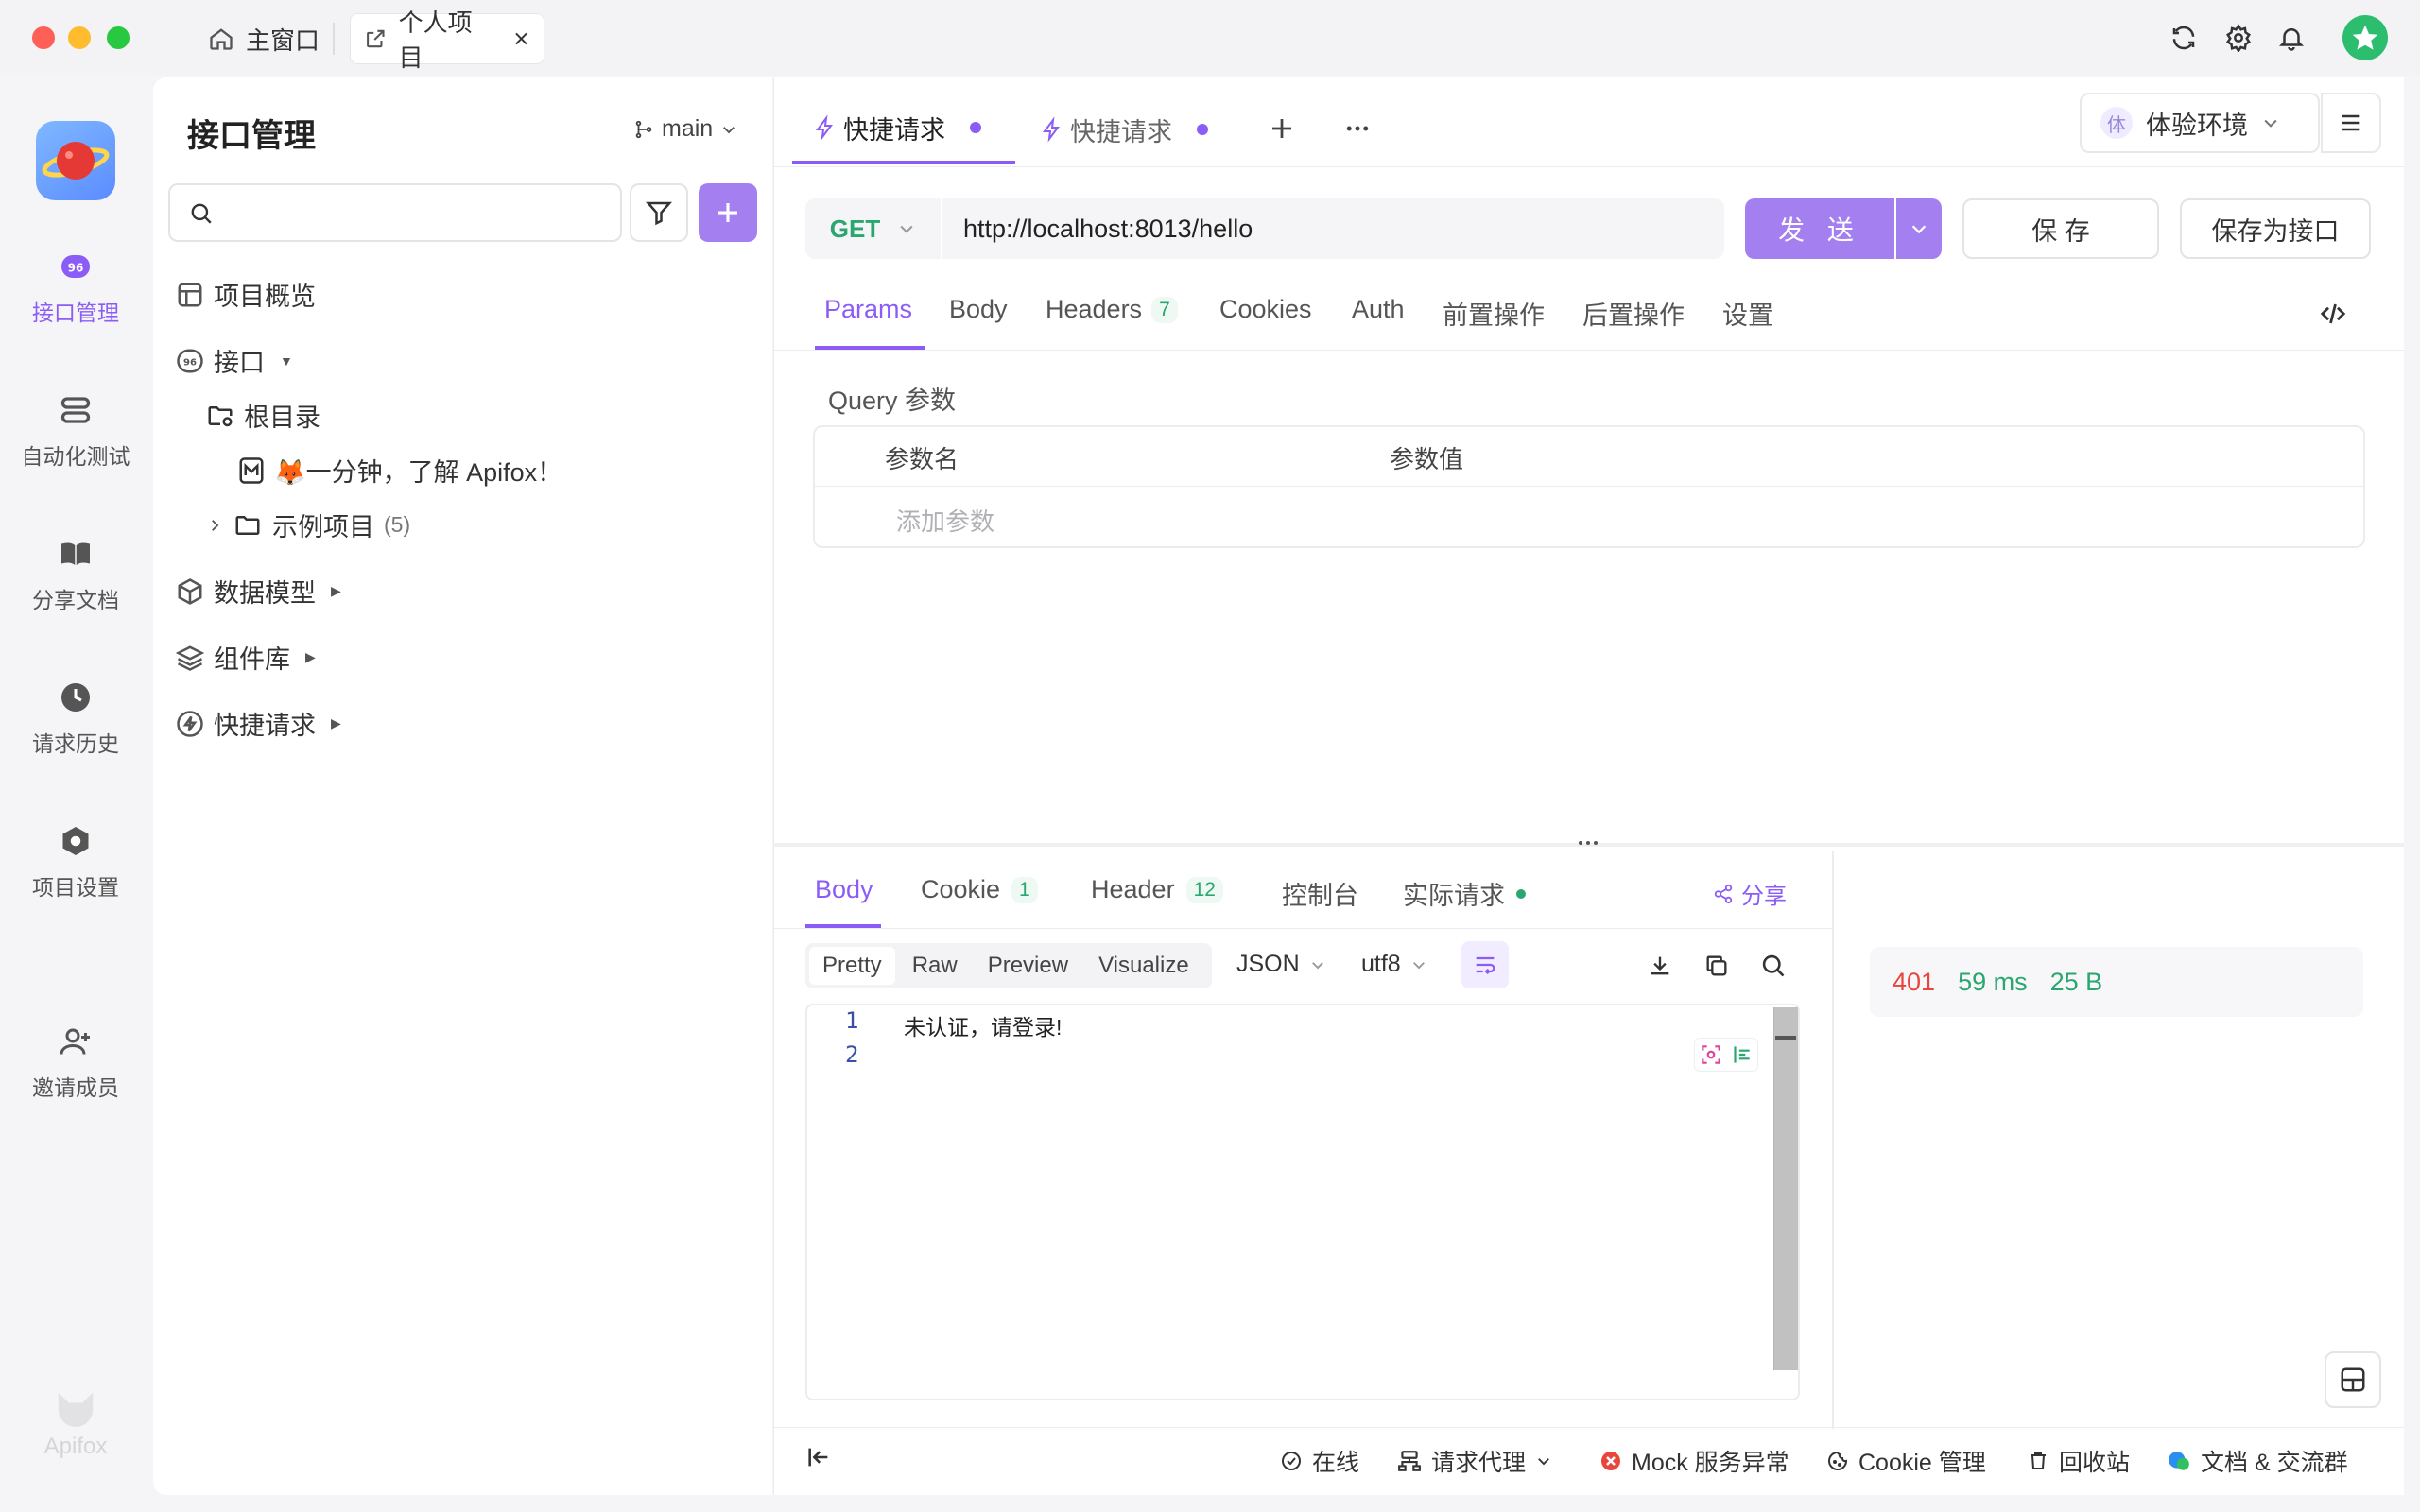 The height and width of the screenshot is (1512, 2420). I want to click on focus-icon, so click(1711, 1054).